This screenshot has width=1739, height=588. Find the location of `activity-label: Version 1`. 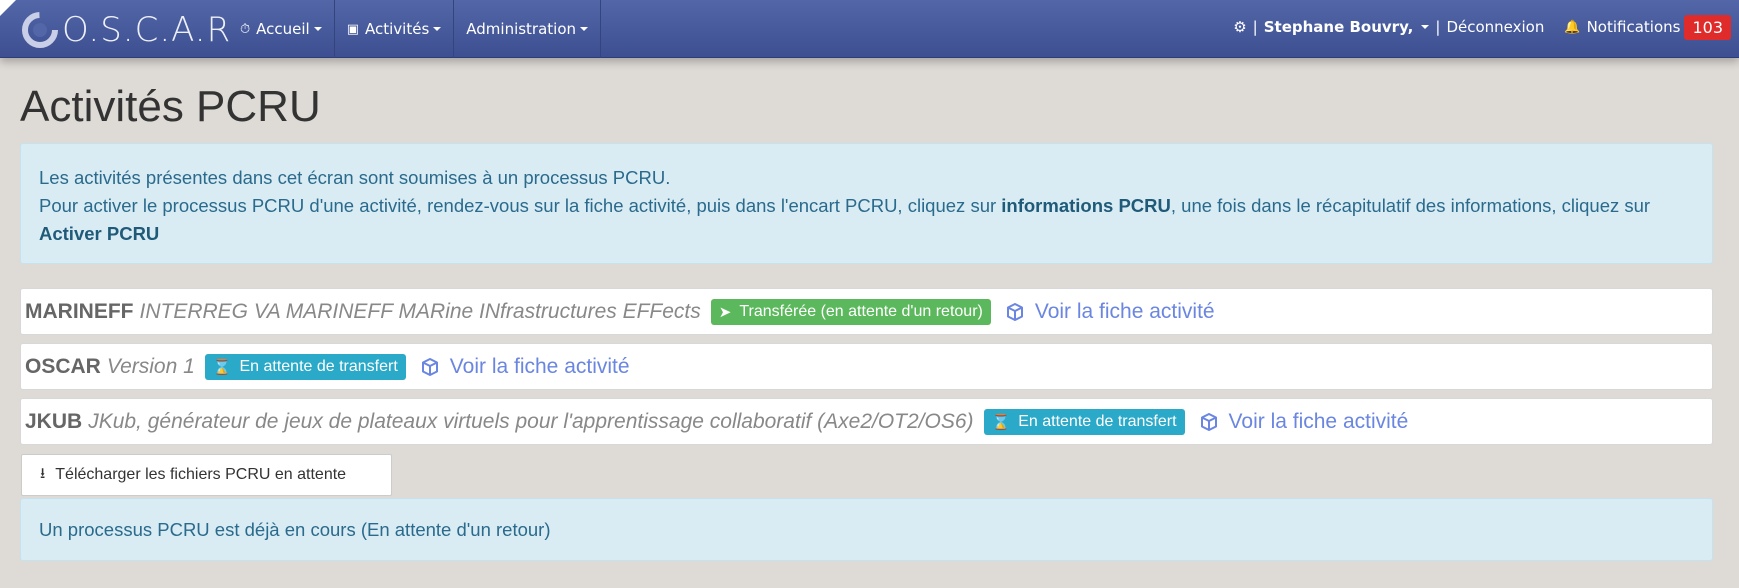

activity-label: Version 1 is located at coordinates (150, 366).